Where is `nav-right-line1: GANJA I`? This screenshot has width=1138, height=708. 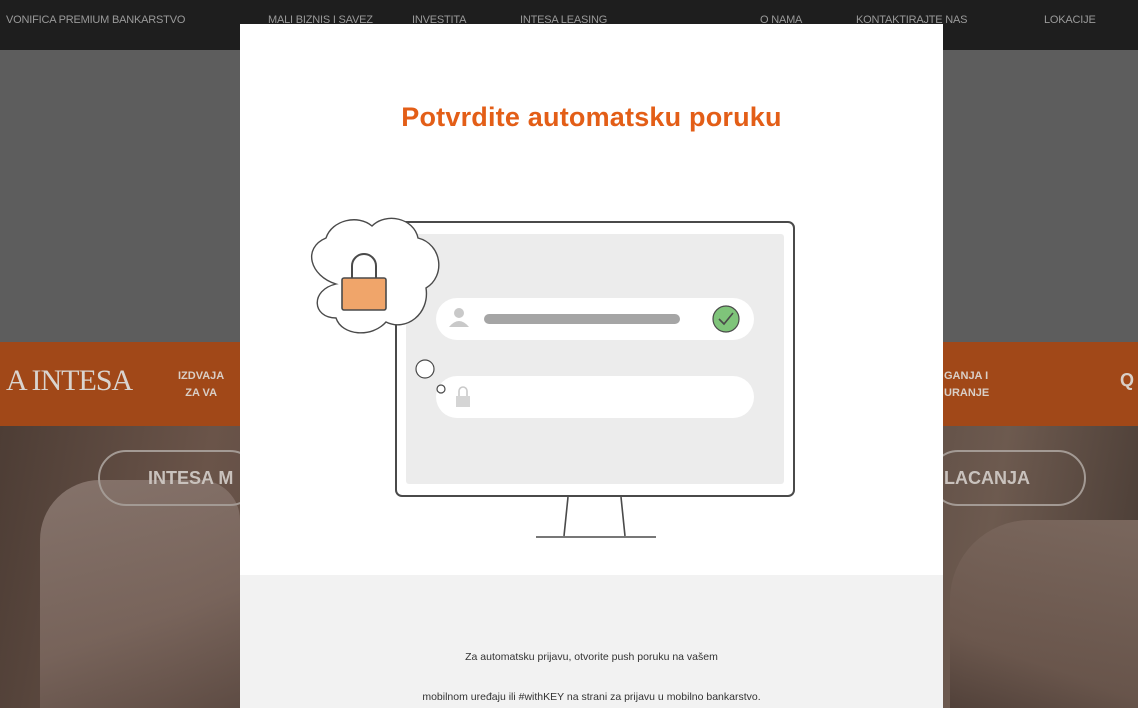 nav-right-line1: GANJA I is located at coordinates (966, 376).